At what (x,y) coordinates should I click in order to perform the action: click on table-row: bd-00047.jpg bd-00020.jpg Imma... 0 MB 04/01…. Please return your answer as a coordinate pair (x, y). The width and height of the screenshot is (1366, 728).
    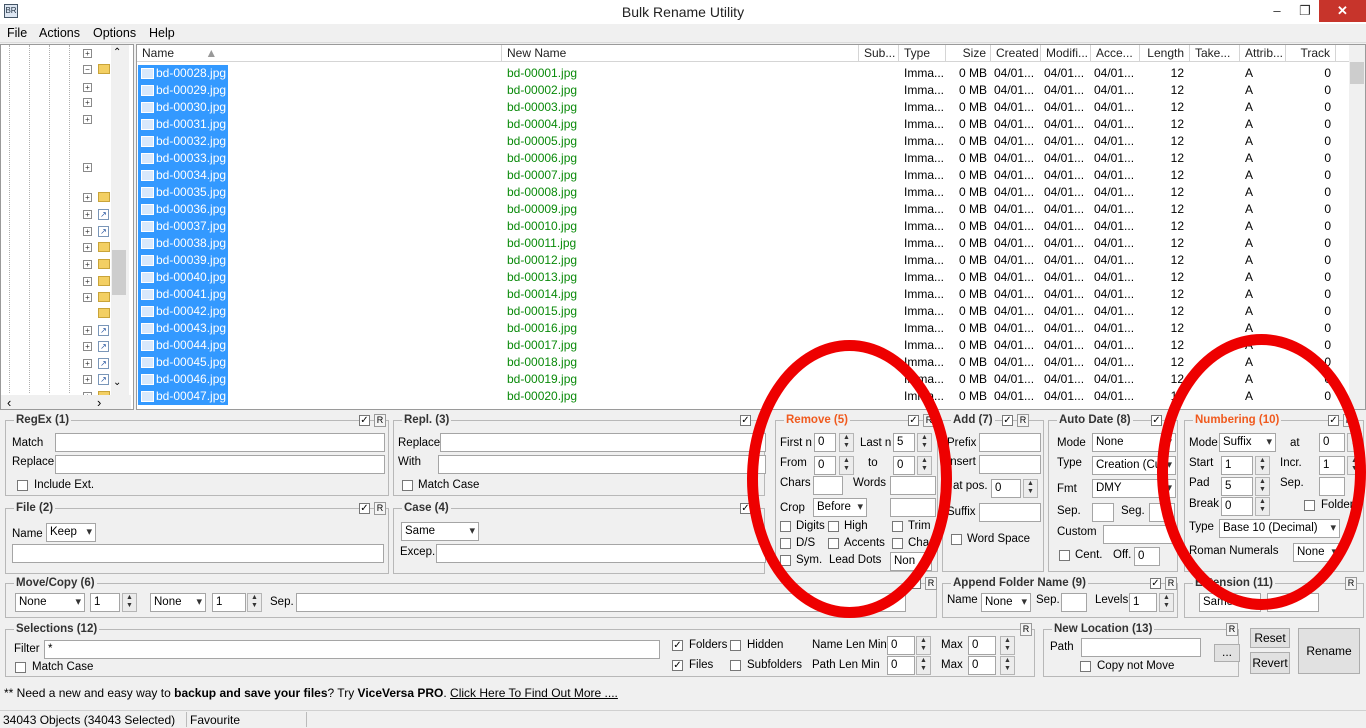
    Looking at the image, I should click on (743, 396).